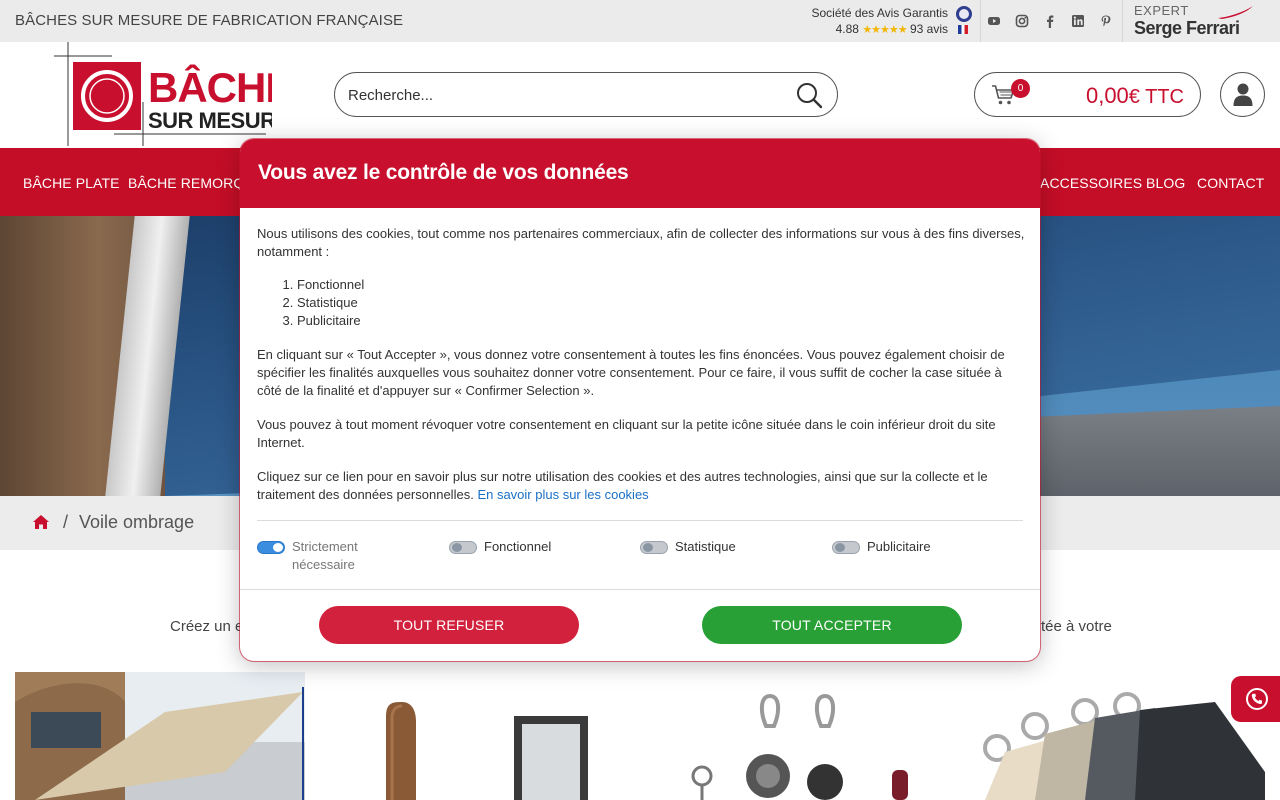 The height and width of the screenshot is (800, 1280). Describe the element at coordinates (654, 547) in the screenshot. I see `toggle-statistics` at that location.